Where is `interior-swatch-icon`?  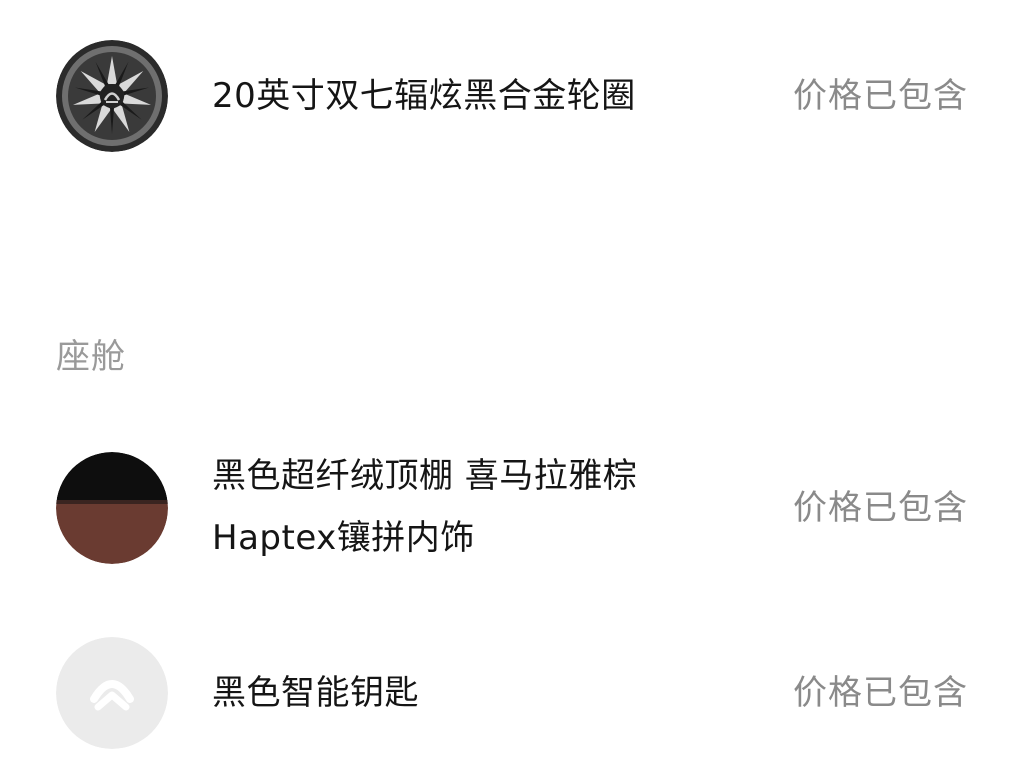 interior-swatch-icon is located at coordinates (112, 508).